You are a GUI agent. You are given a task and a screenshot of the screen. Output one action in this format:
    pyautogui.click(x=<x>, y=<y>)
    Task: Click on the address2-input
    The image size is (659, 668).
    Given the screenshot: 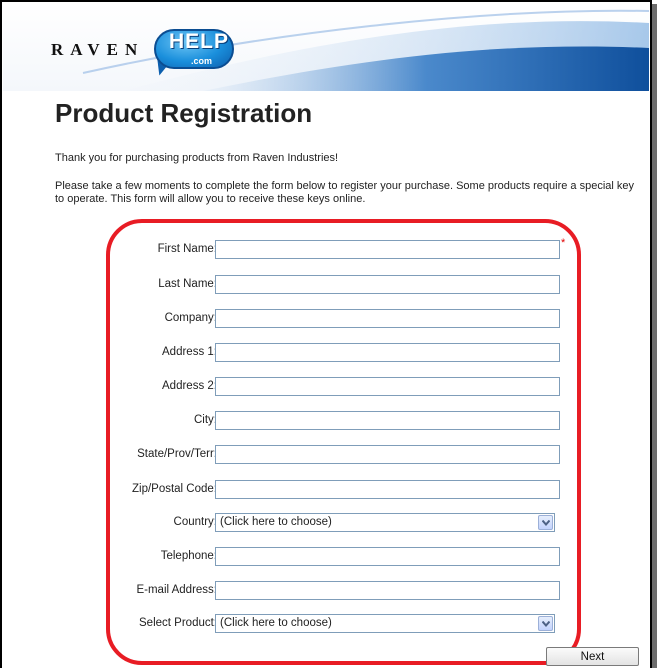 What is the action you would take?
    pyautogui.click(x=387, y=386)
    